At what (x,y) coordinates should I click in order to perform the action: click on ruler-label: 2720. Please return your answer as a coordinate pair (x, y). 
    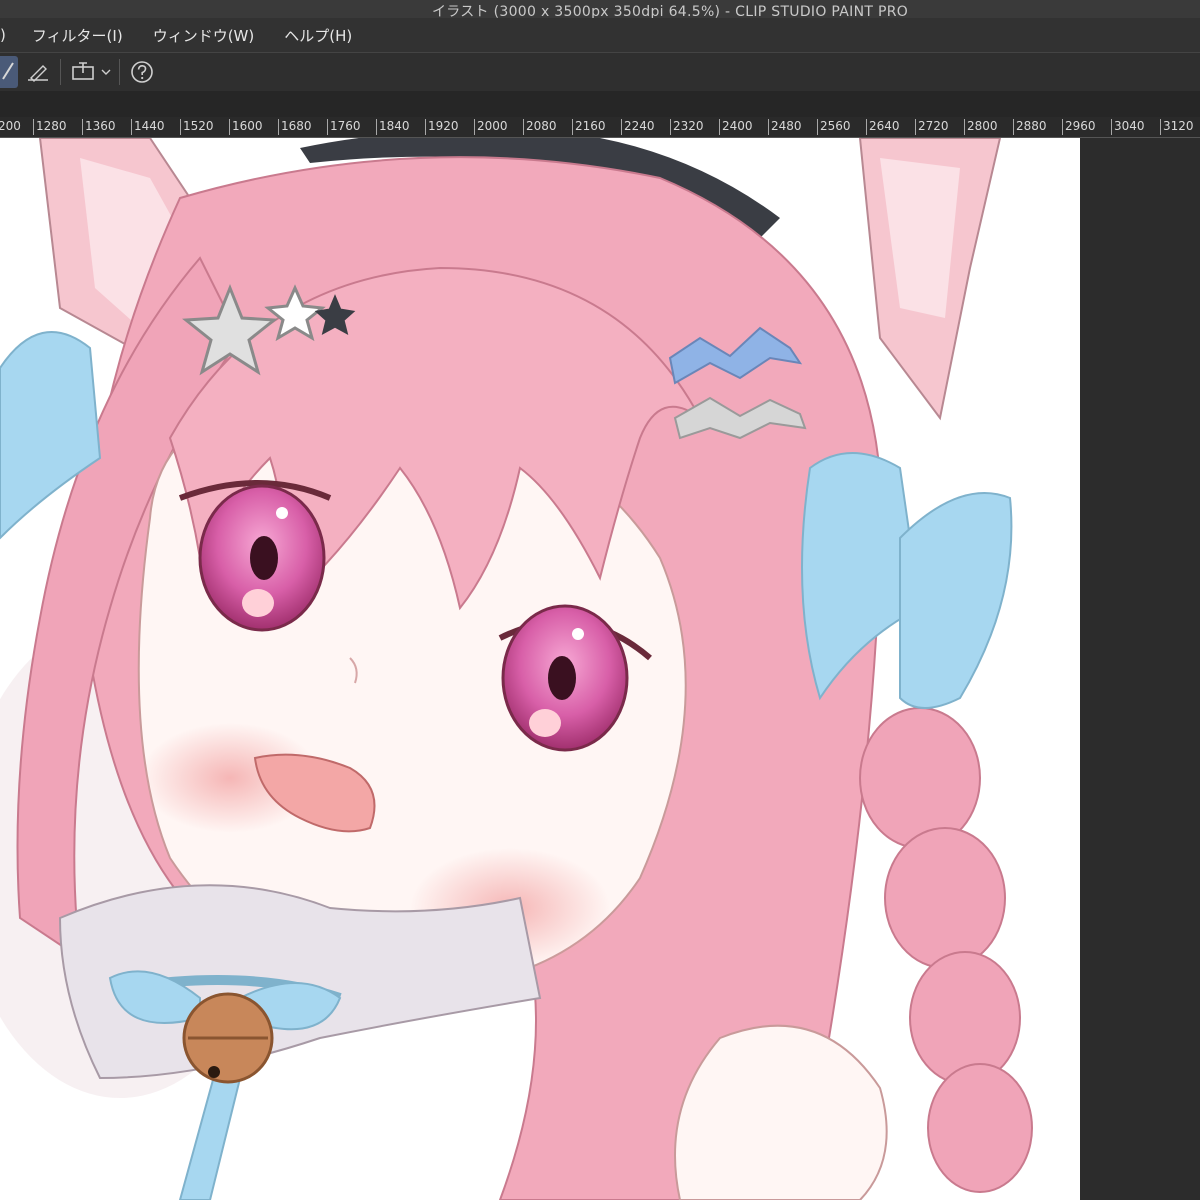
    Looking at the image, I should click on (932, 127).